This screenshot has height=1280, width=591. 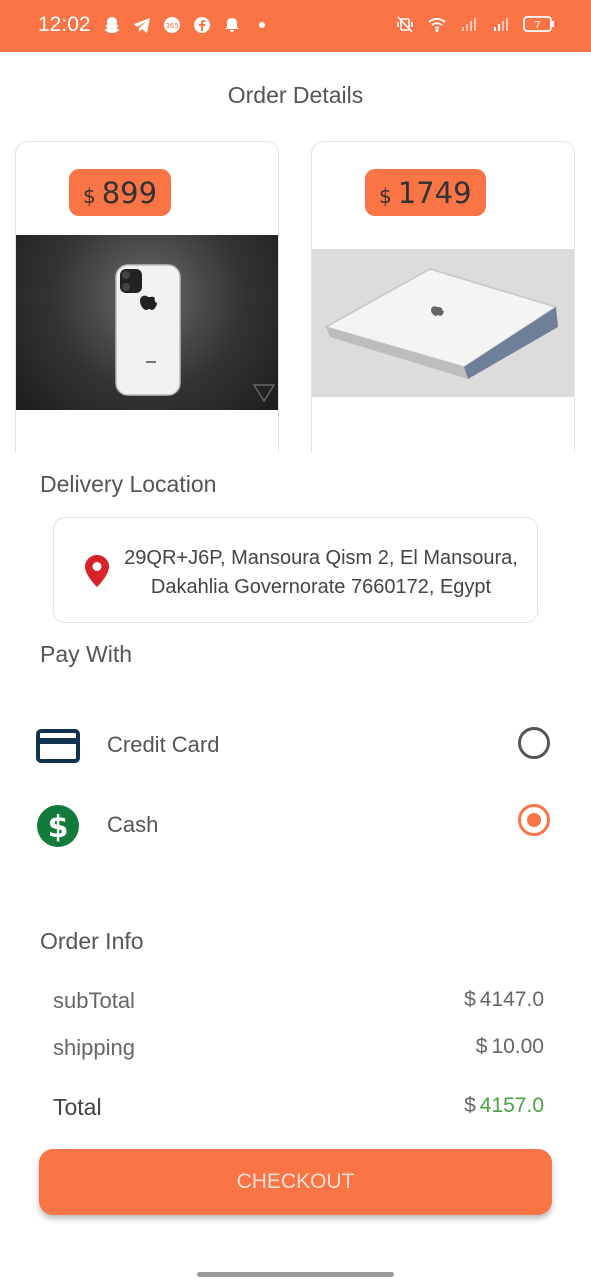 I want to click on product-card: $ 1749, so click(x=443, y=306).